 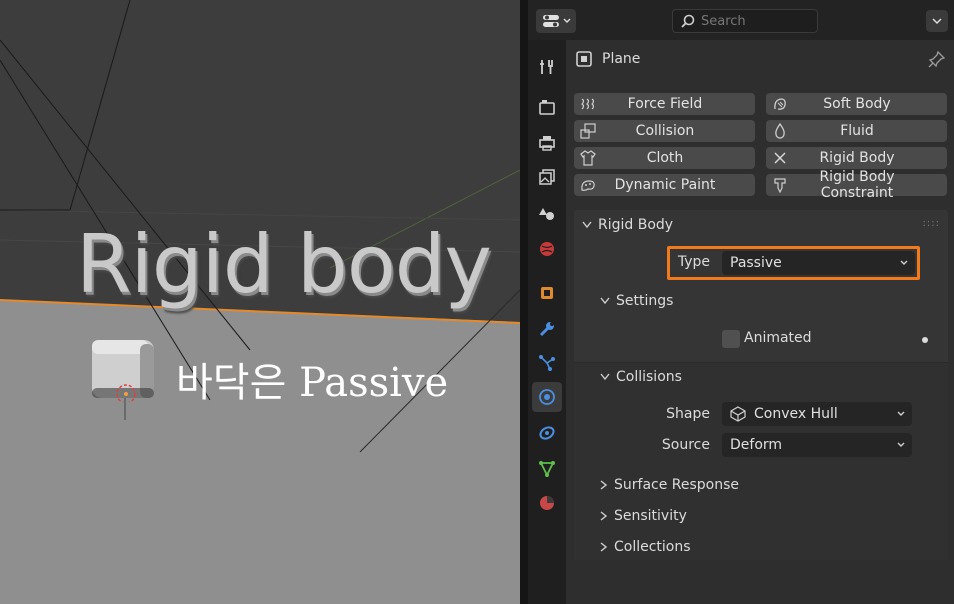 I want to click on search-icon, so click(x=688, y=21).